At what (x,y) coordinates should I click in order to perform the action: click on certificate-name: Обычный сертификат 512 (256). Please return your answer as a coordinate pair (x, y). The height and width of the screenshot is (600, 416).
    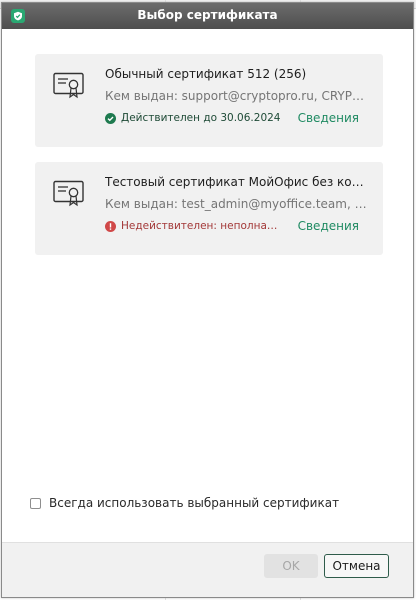
    Looking at the image, I should click on (206, 74).